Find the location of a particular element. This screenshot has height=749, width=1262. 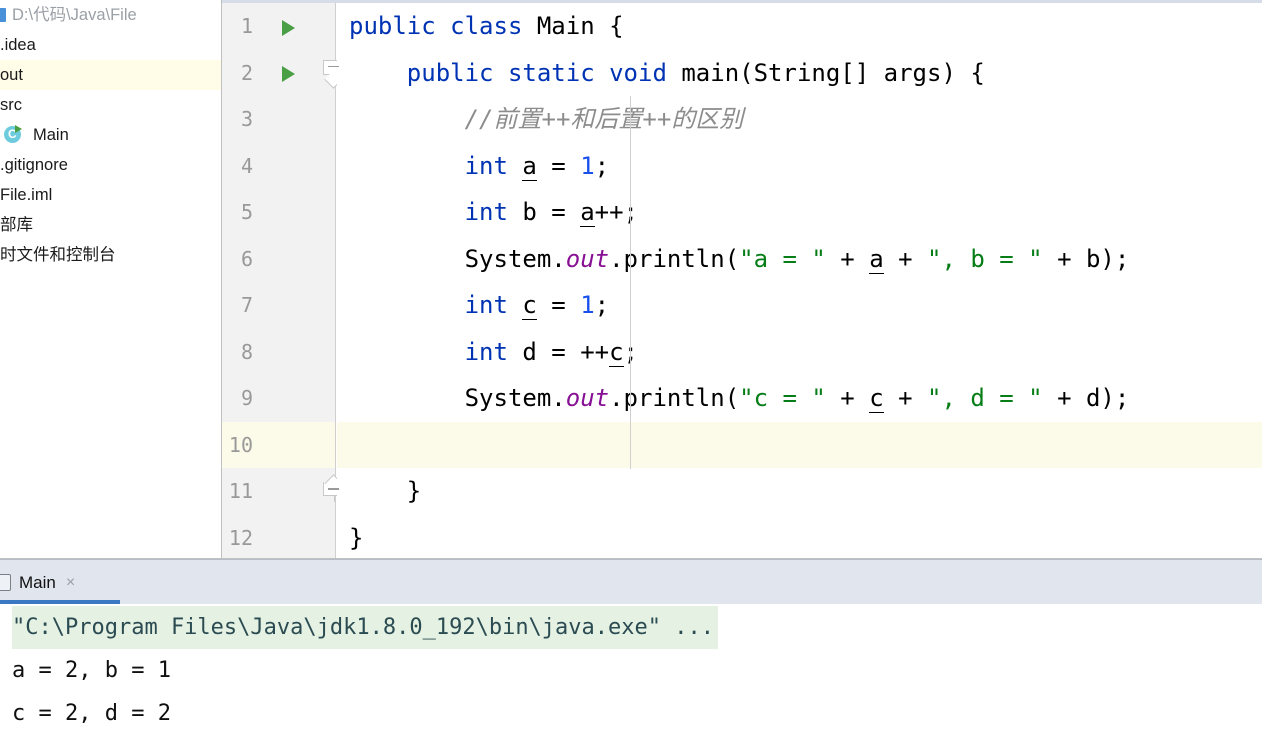

project-tree-item-label: out is located at coordinates (11, 75).